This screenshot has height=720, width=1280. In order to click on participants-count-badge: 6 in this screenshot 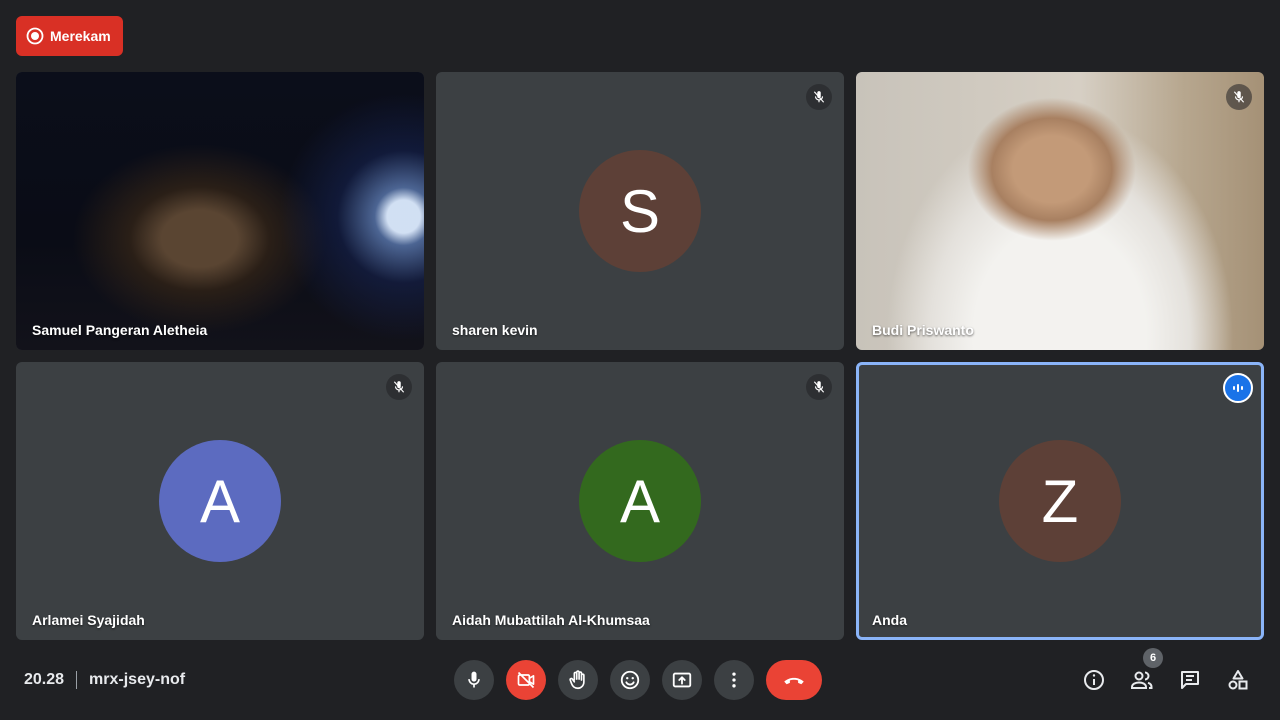, I will do `click(1153, 658)`.